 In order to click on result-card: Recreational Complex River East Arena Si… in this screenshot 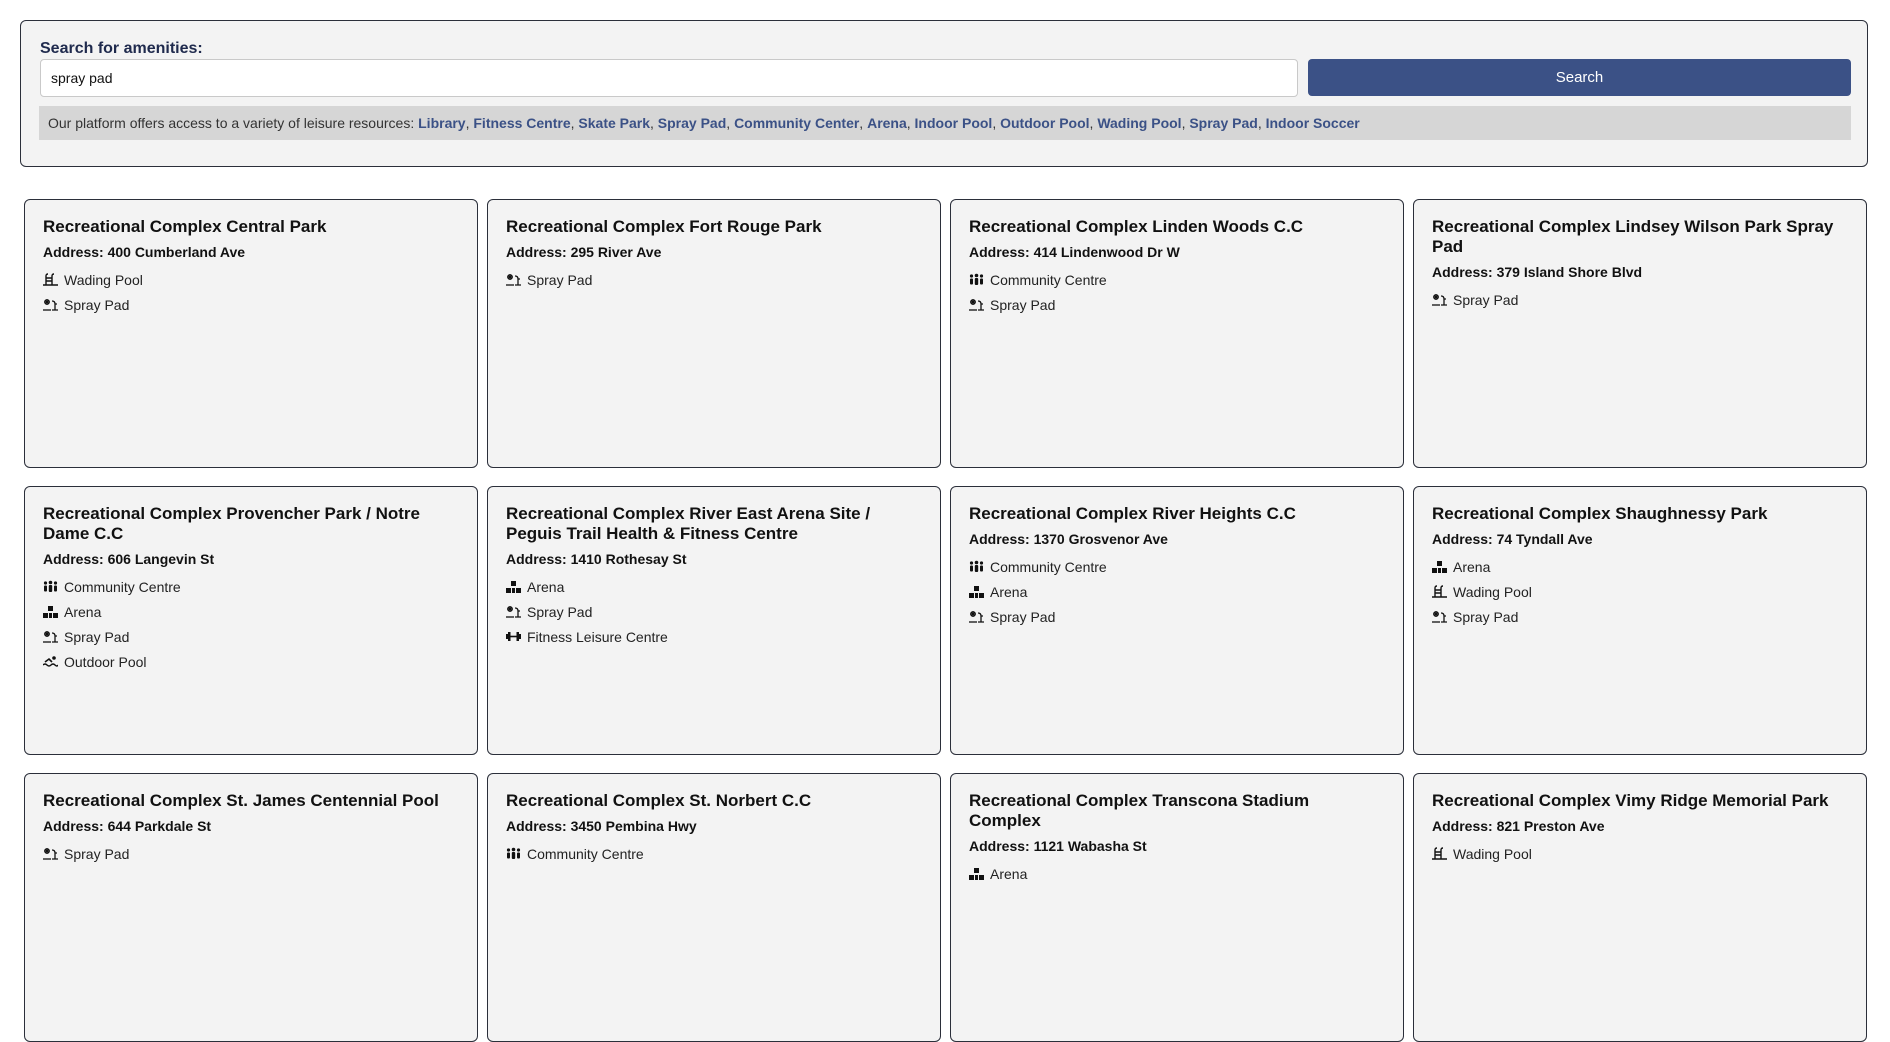, I will do `click(714, 620)`.